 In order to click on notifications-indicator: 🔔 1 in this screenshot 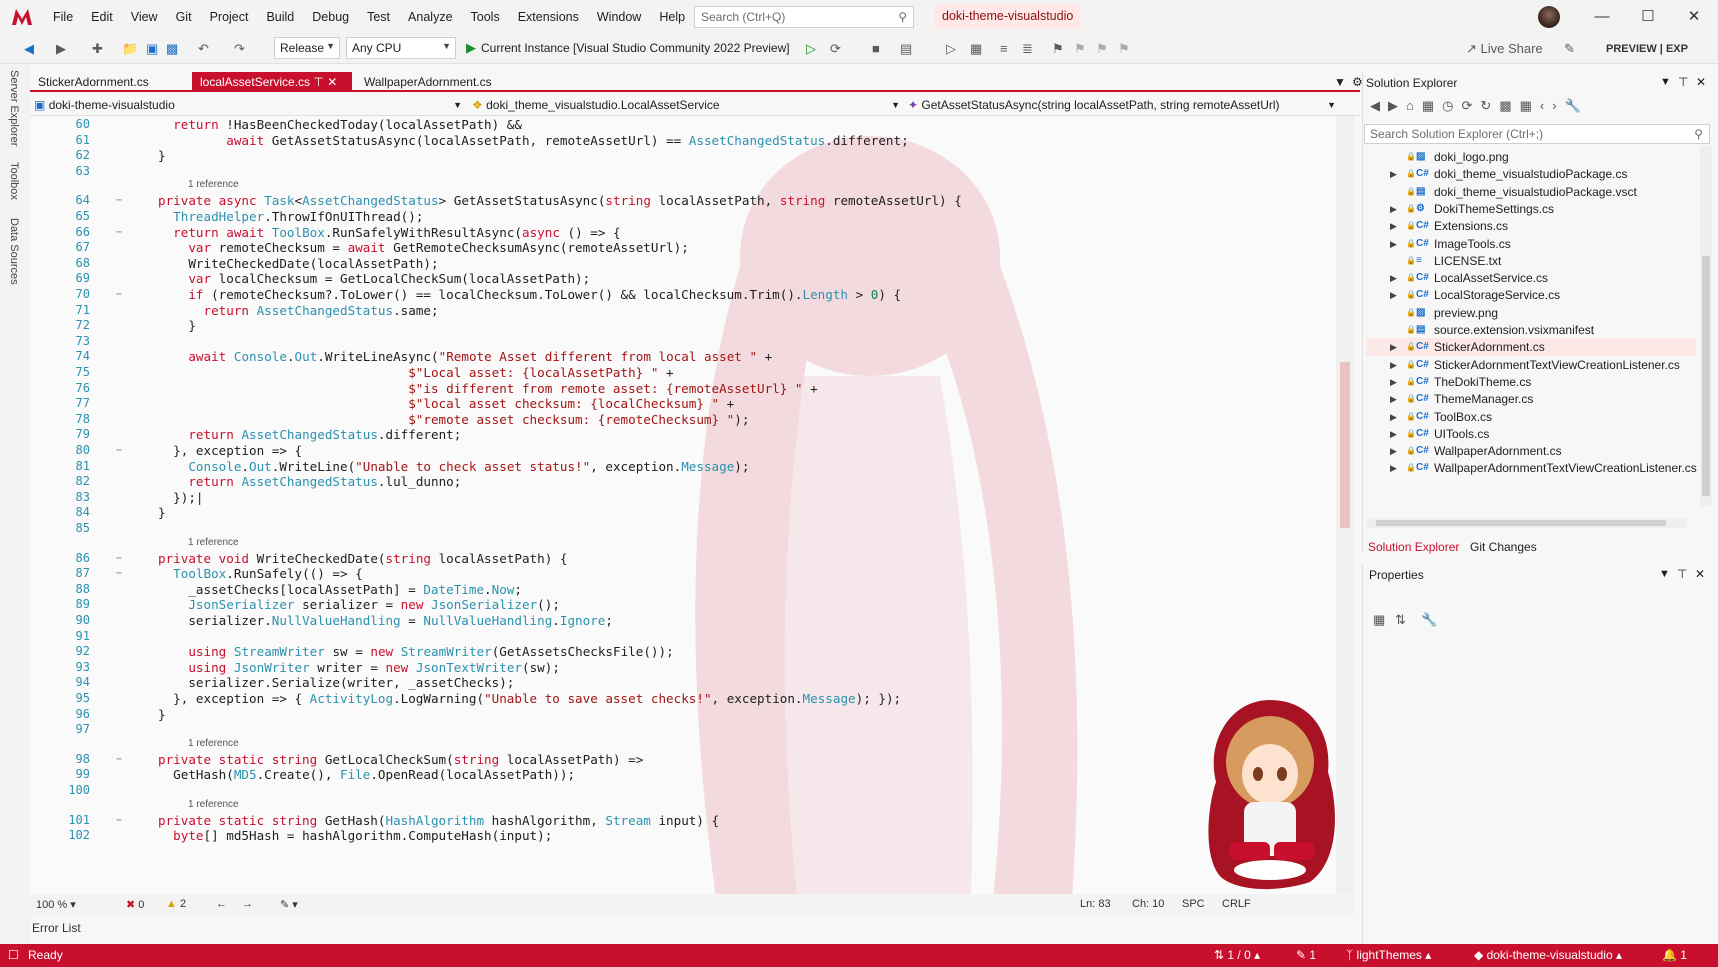, I will do `click(1674, 955)`.